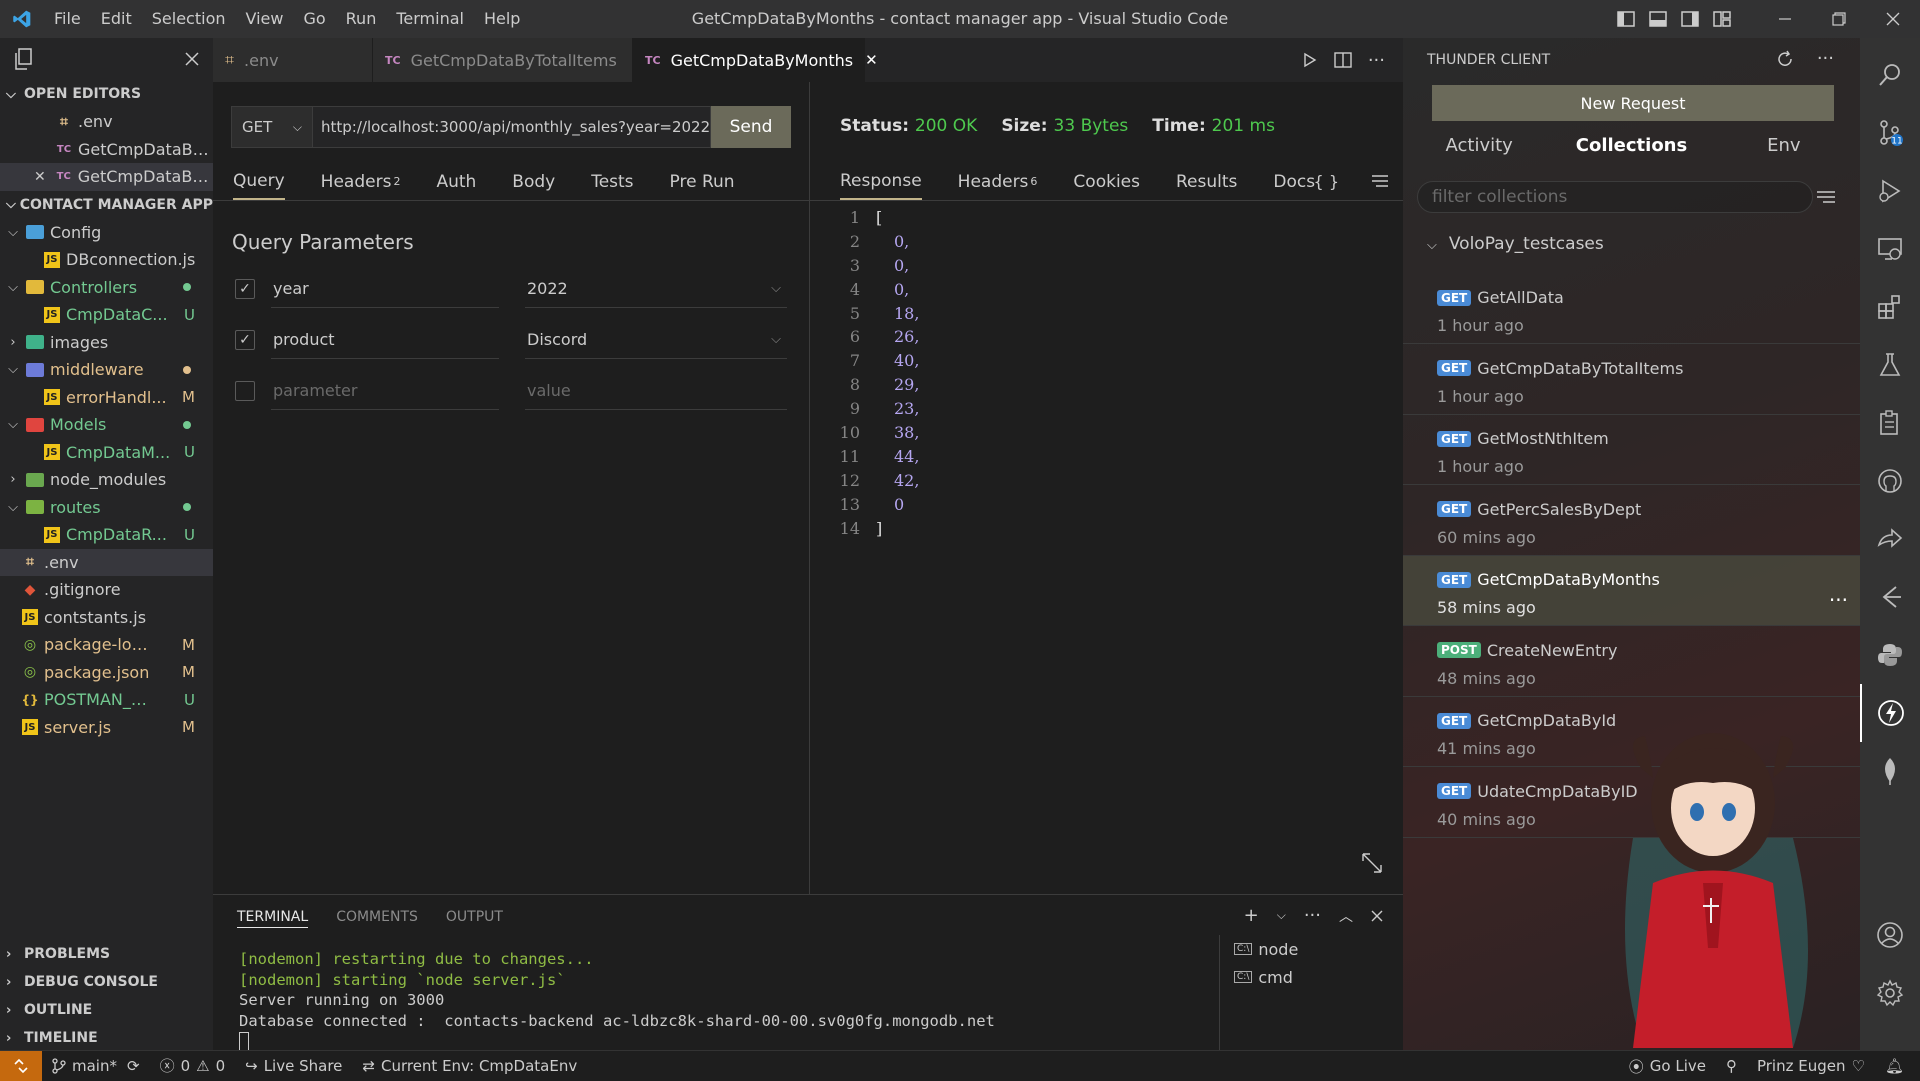 The image size is (1920, 1081). I want to click on extensions-icon, so click(1890, 307).